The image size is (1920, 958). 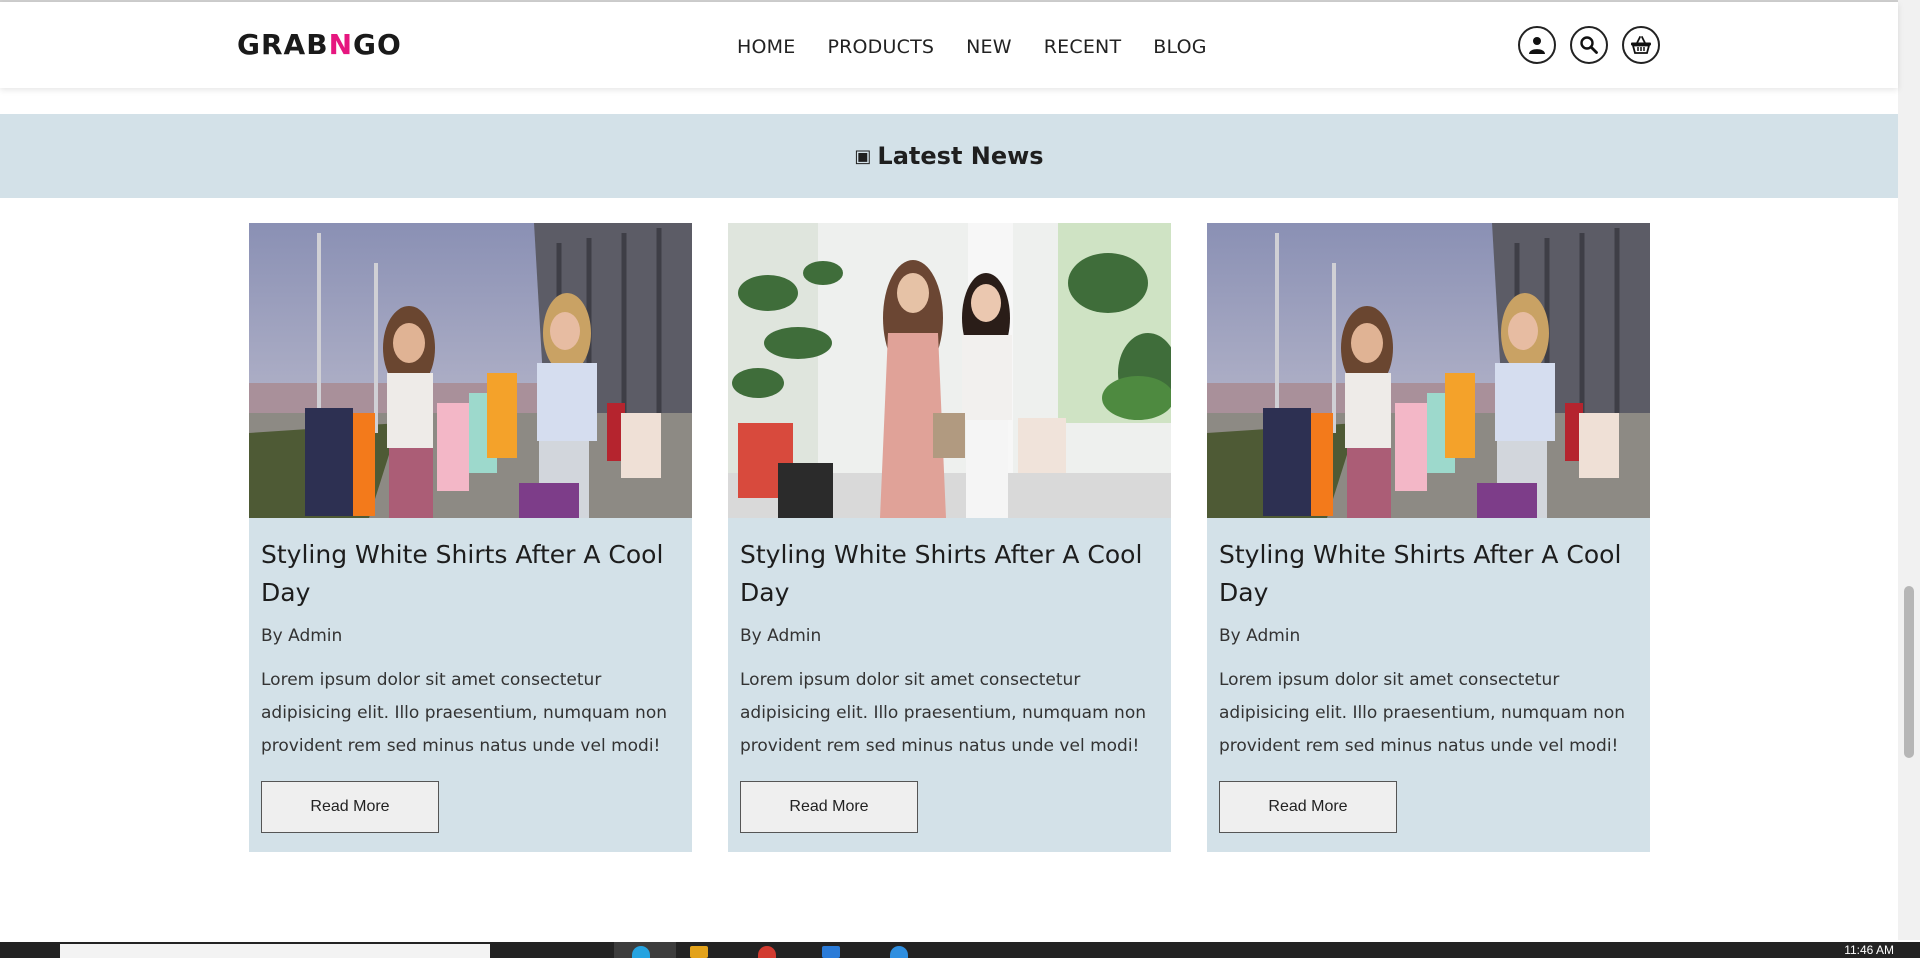 I want to click on taskbar-search-box, so click(x=275, y=951).